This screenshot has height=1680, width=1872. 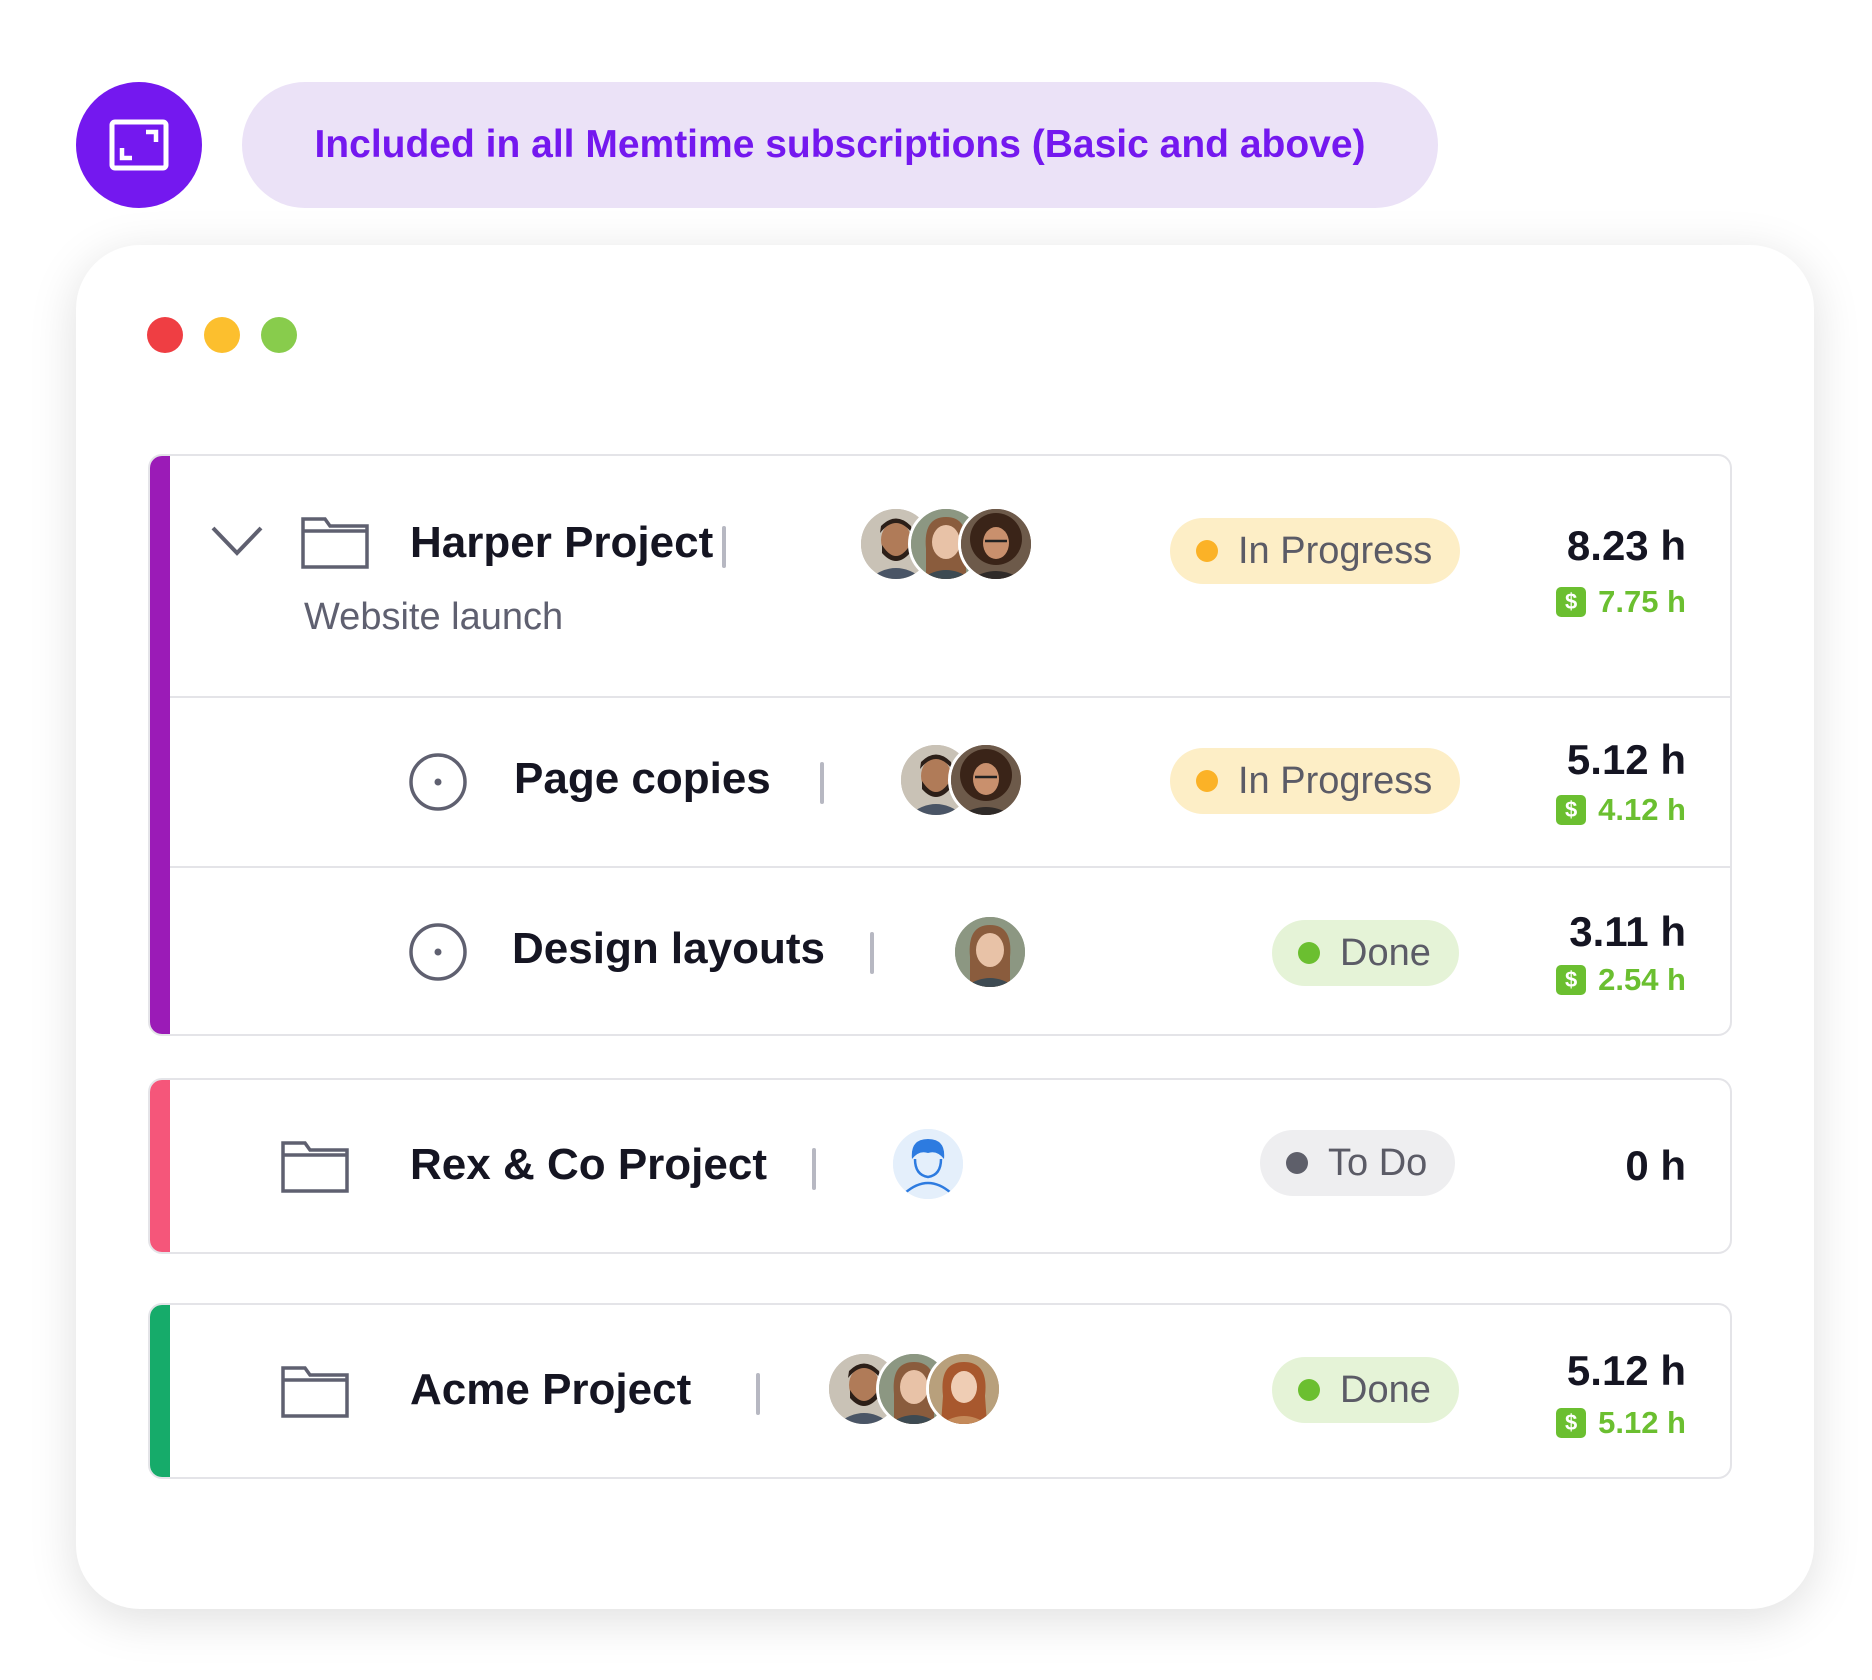 I want to click on tracked-hours: 0 h, so click(x=1655, y=1165).